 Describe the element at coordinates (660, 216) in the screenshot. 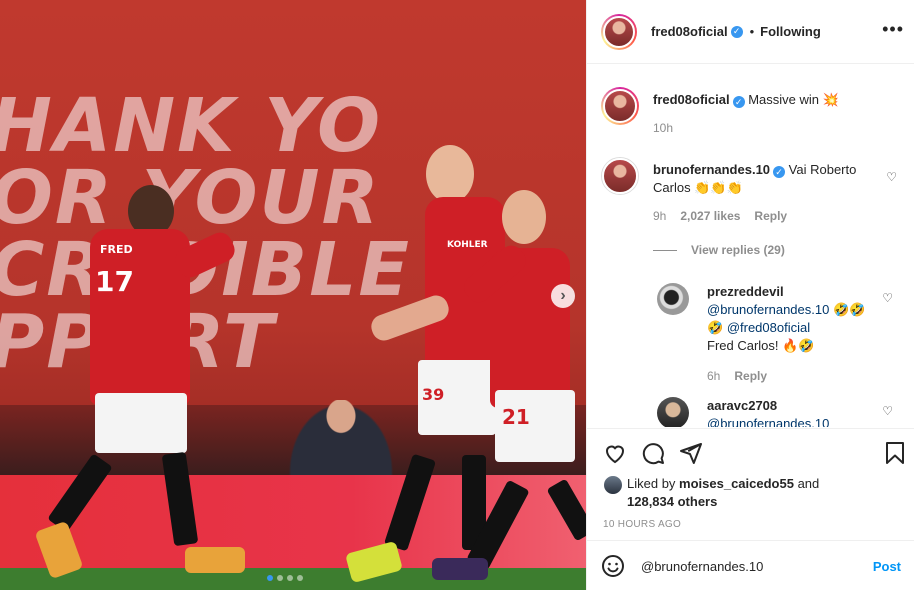

I see `comment-time: 9h` at that location.